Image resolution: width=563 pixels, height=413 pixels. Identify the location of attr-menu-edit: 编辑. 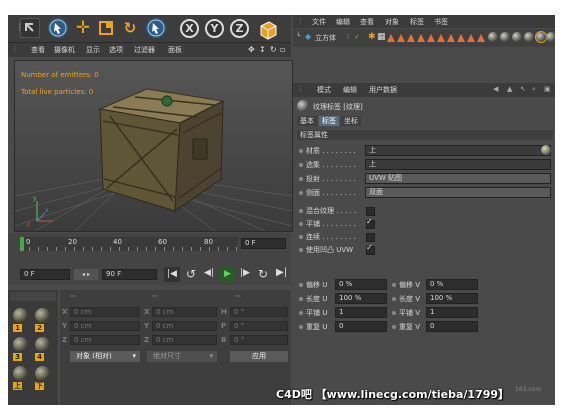
(350, 90).